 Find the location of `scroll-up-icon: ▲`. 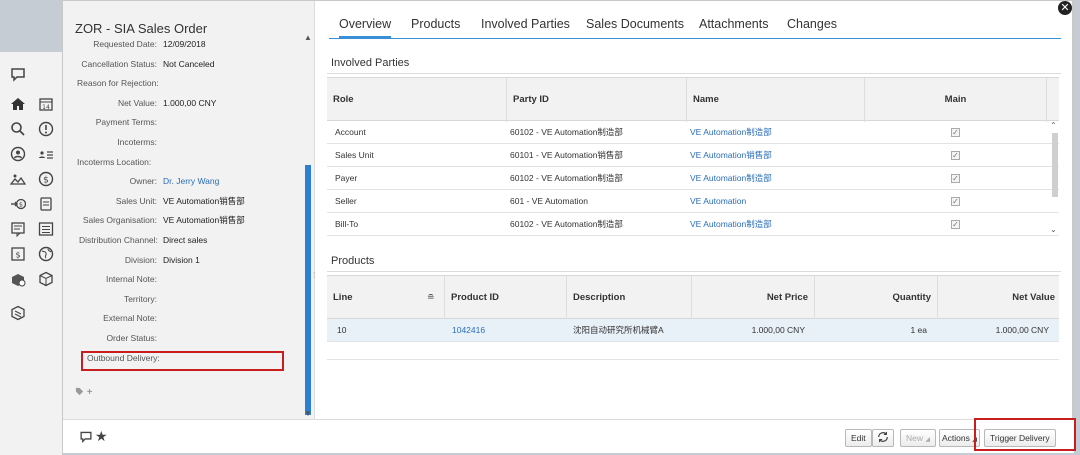

scroll-up-icon: ▲ is located at coordinates (308, 37).